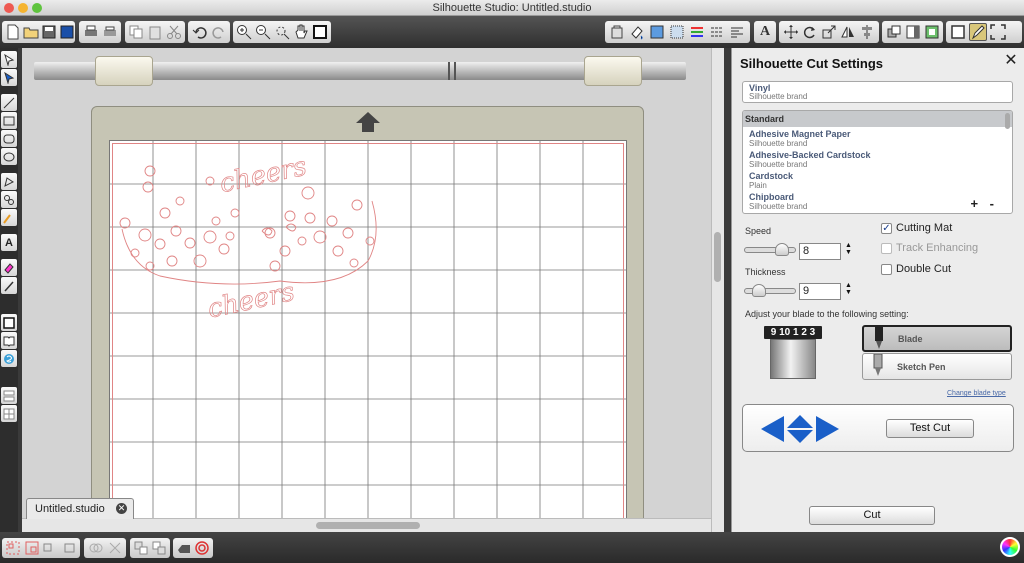 Image resolution: width=1024 pixels, height=563 pixels. What do you see at coordinates (617, 32) in the screenshot?
I see `page-setup-icon` at bounding box center [617, 32].